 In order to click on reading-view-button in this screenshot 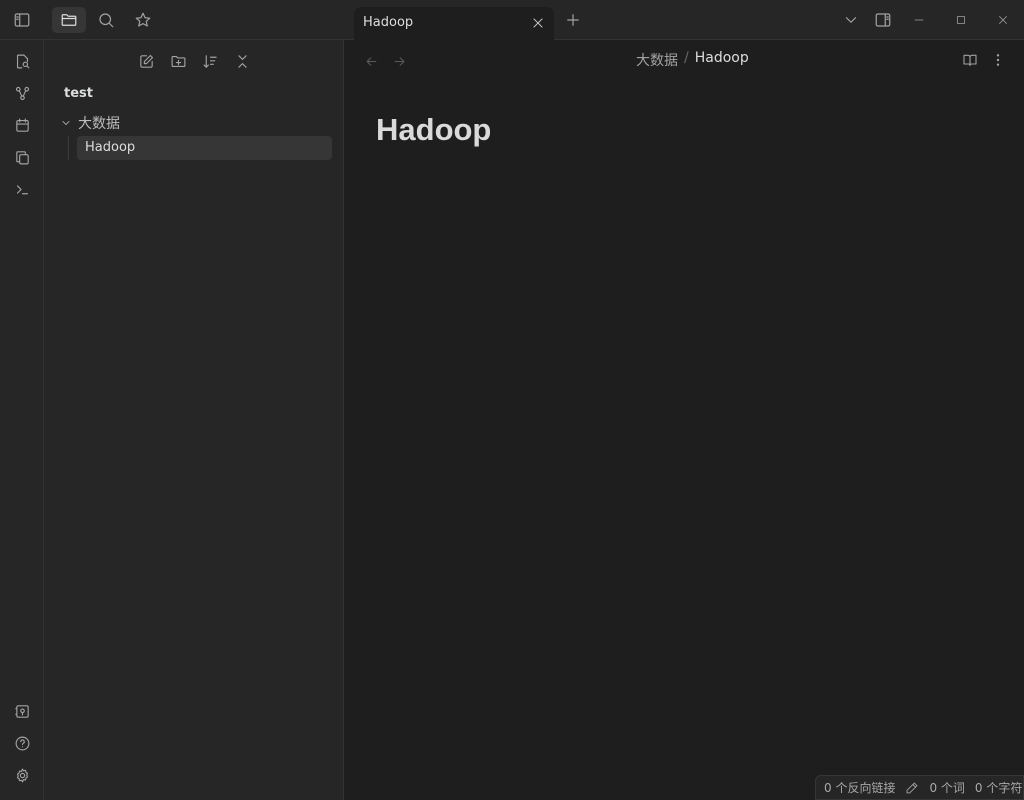, I will do `click(970, 60)`.